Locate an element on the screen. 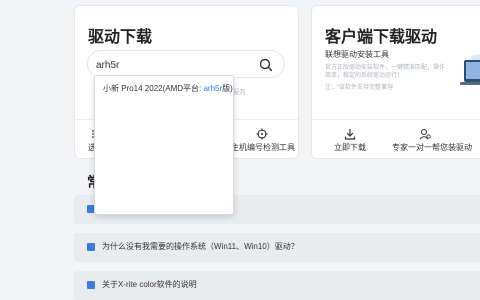 The height and width of the screenshot is (300, 480). client-subtitle: 联想驱动安装工具 is located at coordinates (357, 54).